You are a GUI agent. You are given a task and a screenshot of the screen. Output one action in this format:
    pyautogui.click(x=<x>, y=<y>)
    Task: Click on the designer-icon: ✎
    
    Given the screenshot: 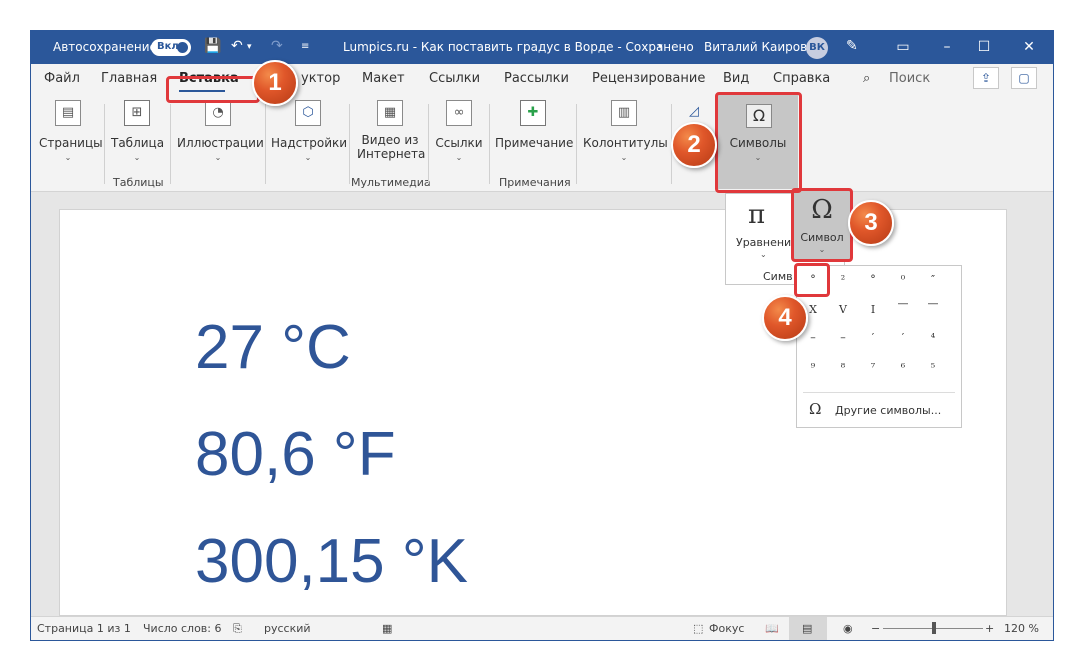 What is the action you would take?
    pyautogui.click(x=852, y=46)
    